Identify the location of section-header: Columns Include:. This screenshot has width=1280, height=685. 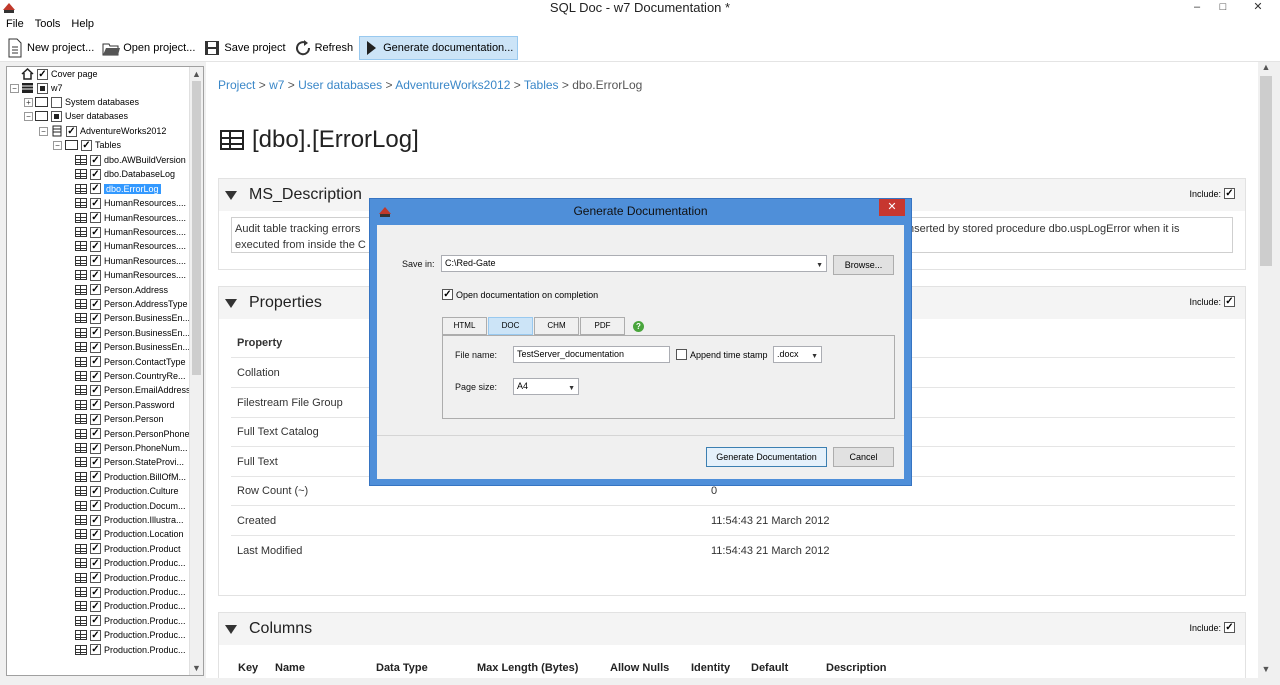
(732, 629).